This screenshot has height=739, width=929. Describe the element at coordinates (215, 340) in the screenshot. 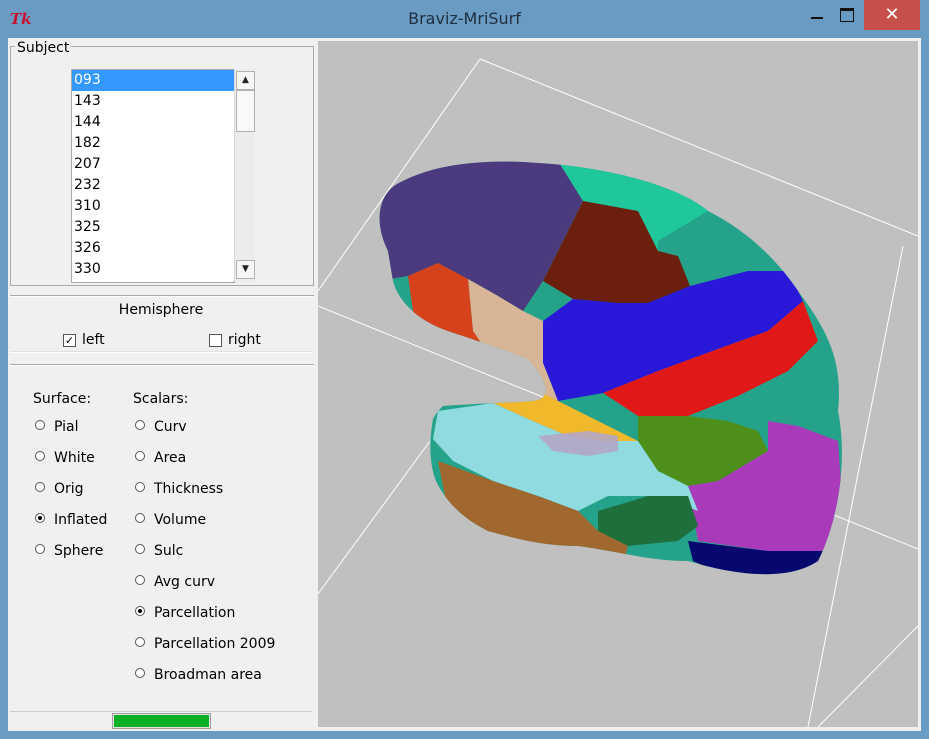

I see `checkbox-unchecked-icon` at that location.